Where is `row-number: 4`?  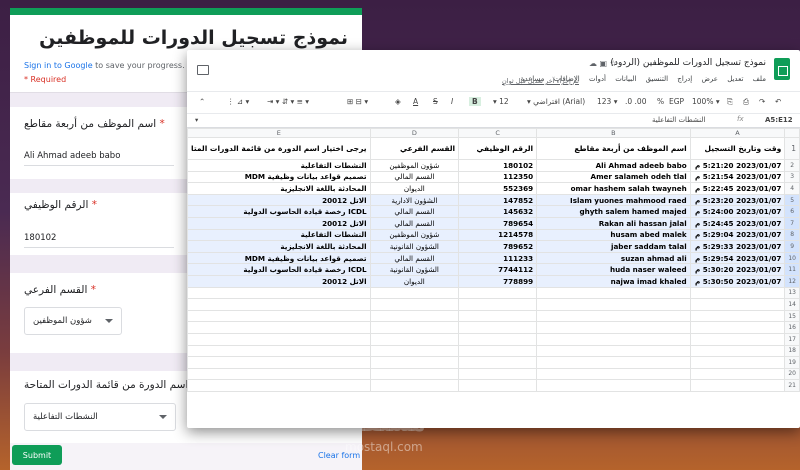
row-number: 4 is located at coordinates (792, 188).